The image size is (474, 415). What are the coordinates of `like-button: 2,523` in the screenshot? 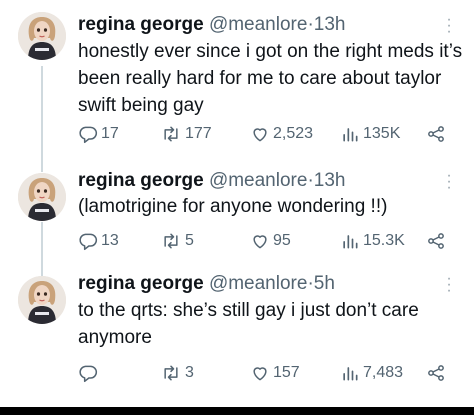 It's located at (281, 134).